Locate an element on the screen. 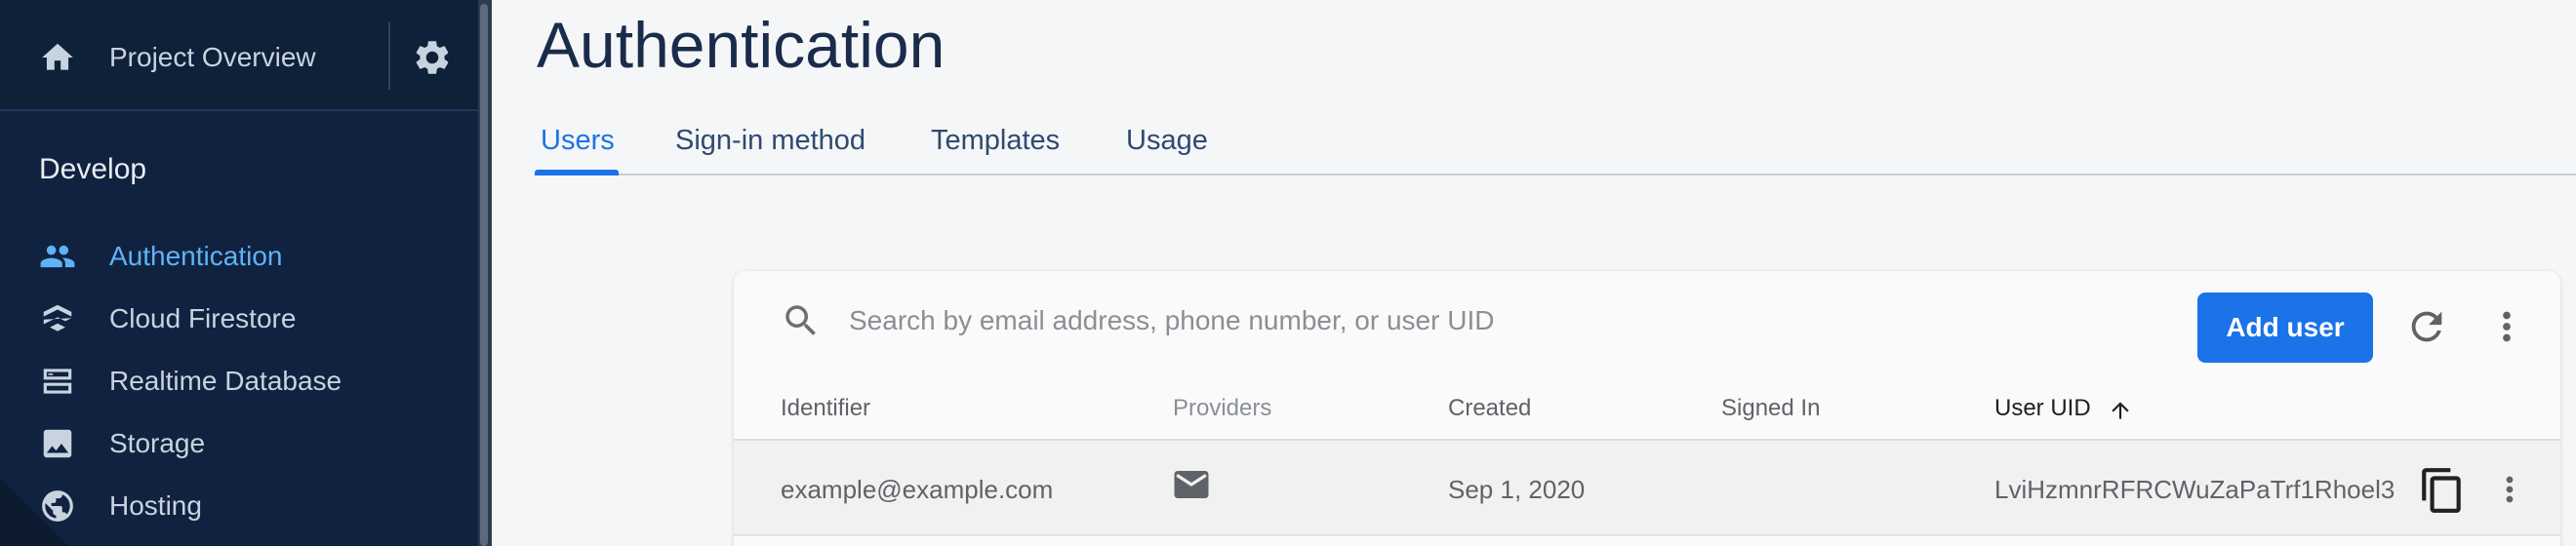 The image size is (2576, 546). sidebar-item-label: Storage is located at coordinates (157, 443).